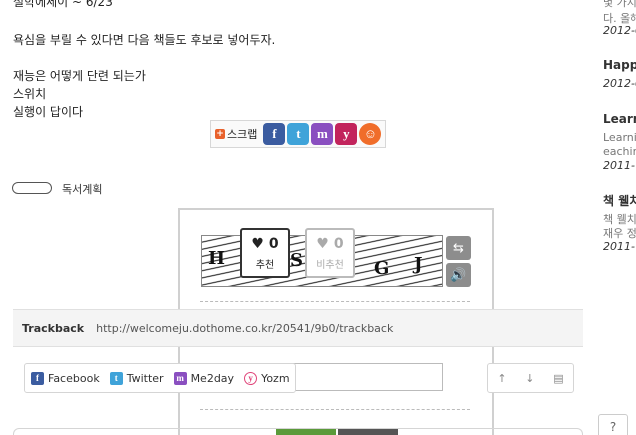  What do you see at coordinates (501, 378) in the screenshot?
I see `arrow-up-icon: ↑` at bounding box center [501, 378].